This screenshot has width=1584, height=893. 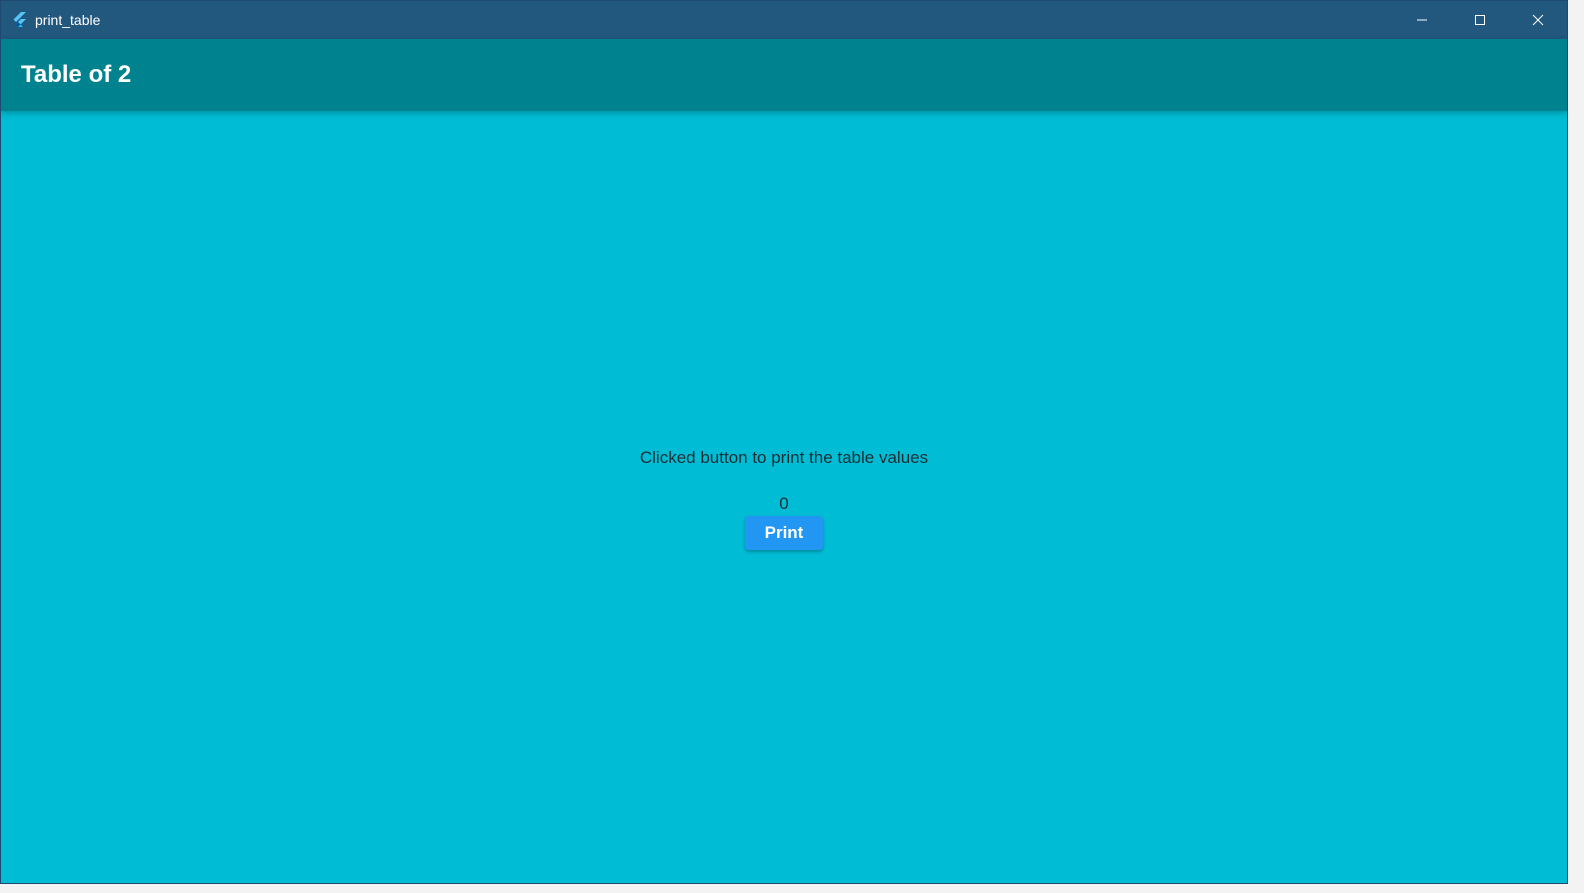 I want to click on close-icon, so click(x=1538, y=20).